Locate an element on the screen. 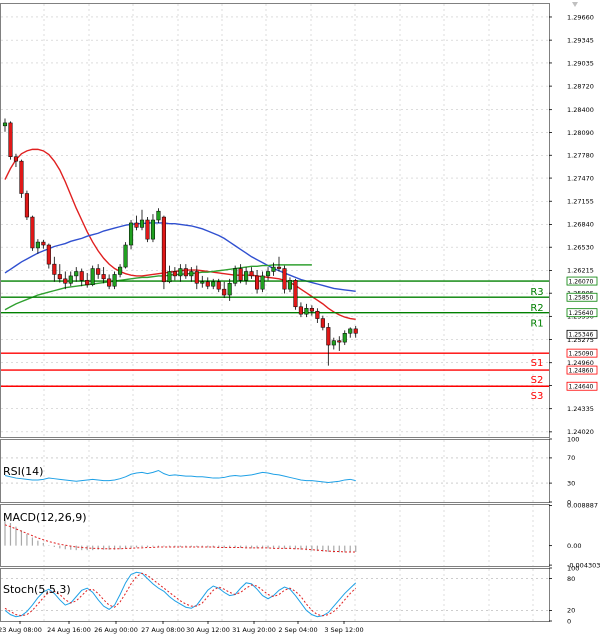  time-axis-label: 24 Aug 16:00 is located at coordinates (69, 630).